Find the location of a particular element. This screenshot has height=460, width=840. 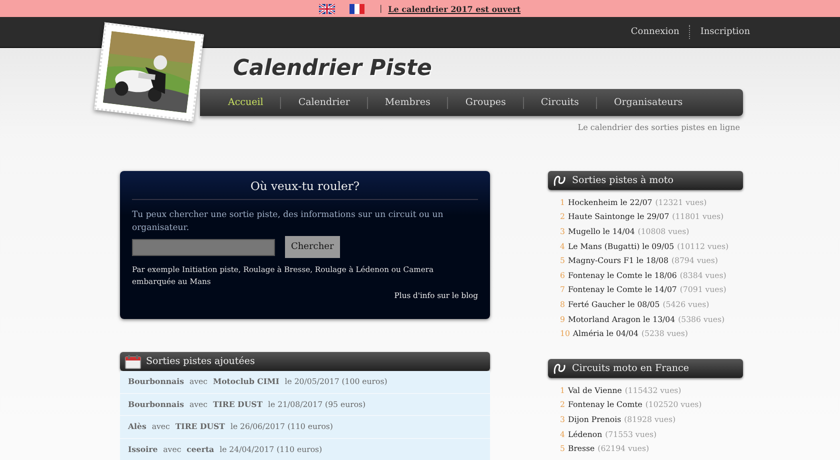

calendar-icon is located at coordinates (133, 361).